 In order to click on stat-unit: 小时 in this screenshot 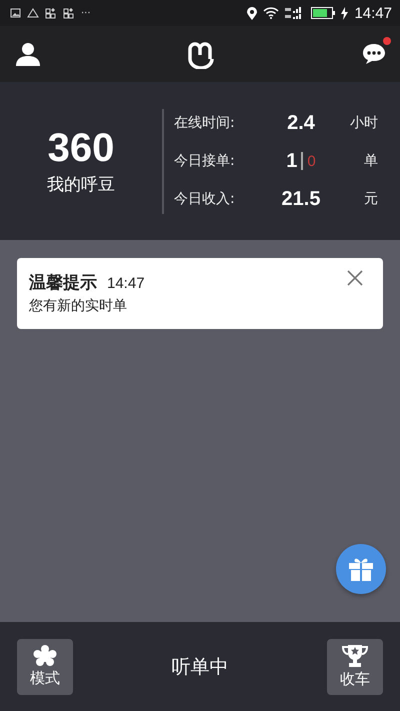, I will do `click(363, 123)`.